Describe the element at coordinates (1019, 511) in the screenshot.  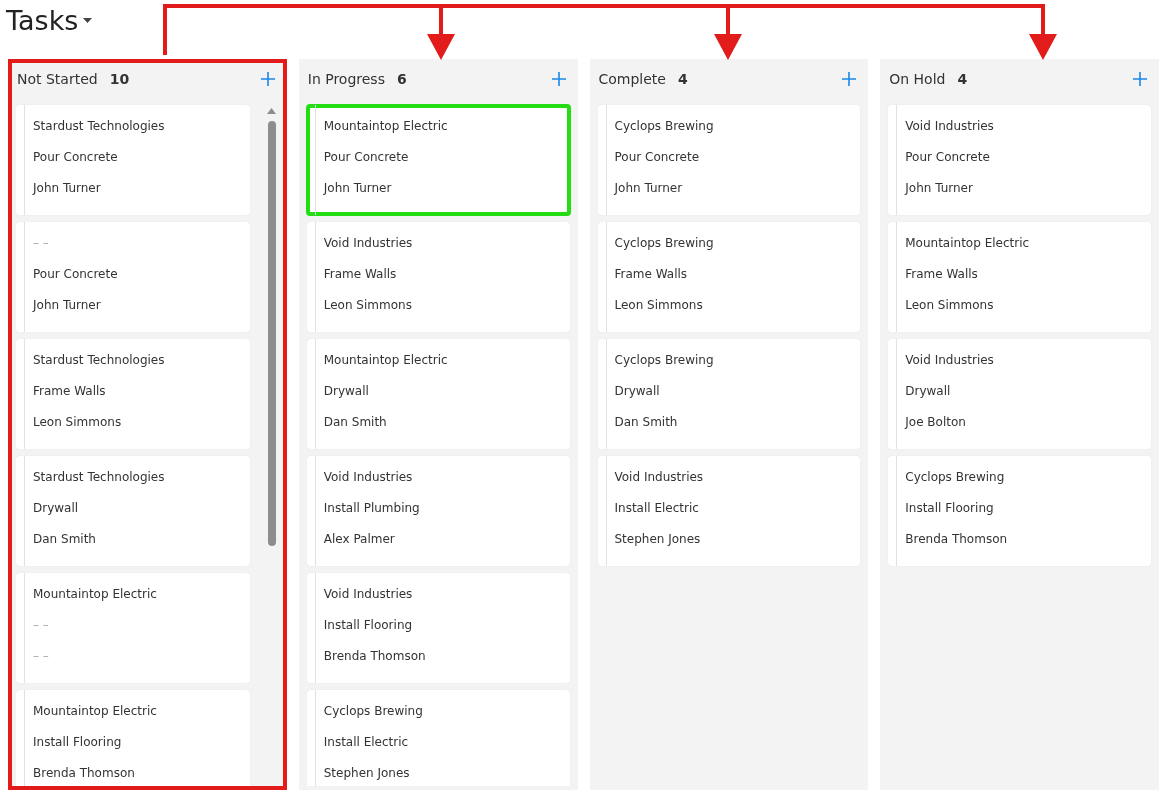
I see `task-card: Cyclops Brewing Install Flooring Brenda Thomson` at that location.